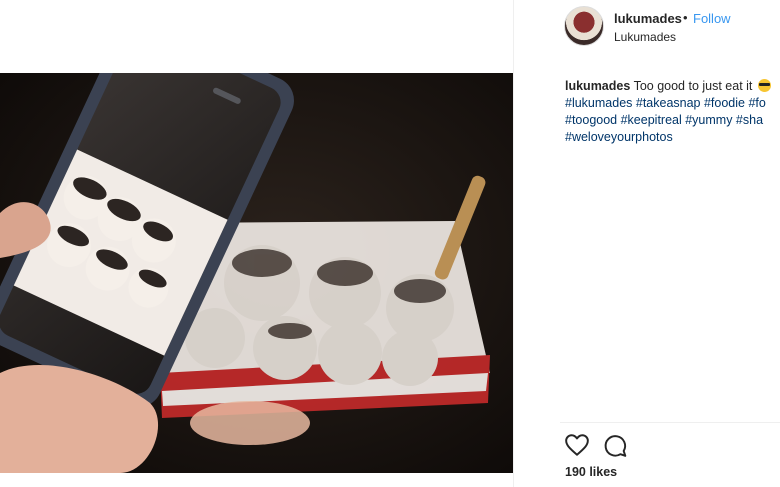 The image size is (780, 487). What do you see at coordinates (577, 445) in the screenshot?
I see `heart-icon` at bounding box center [577, 445].